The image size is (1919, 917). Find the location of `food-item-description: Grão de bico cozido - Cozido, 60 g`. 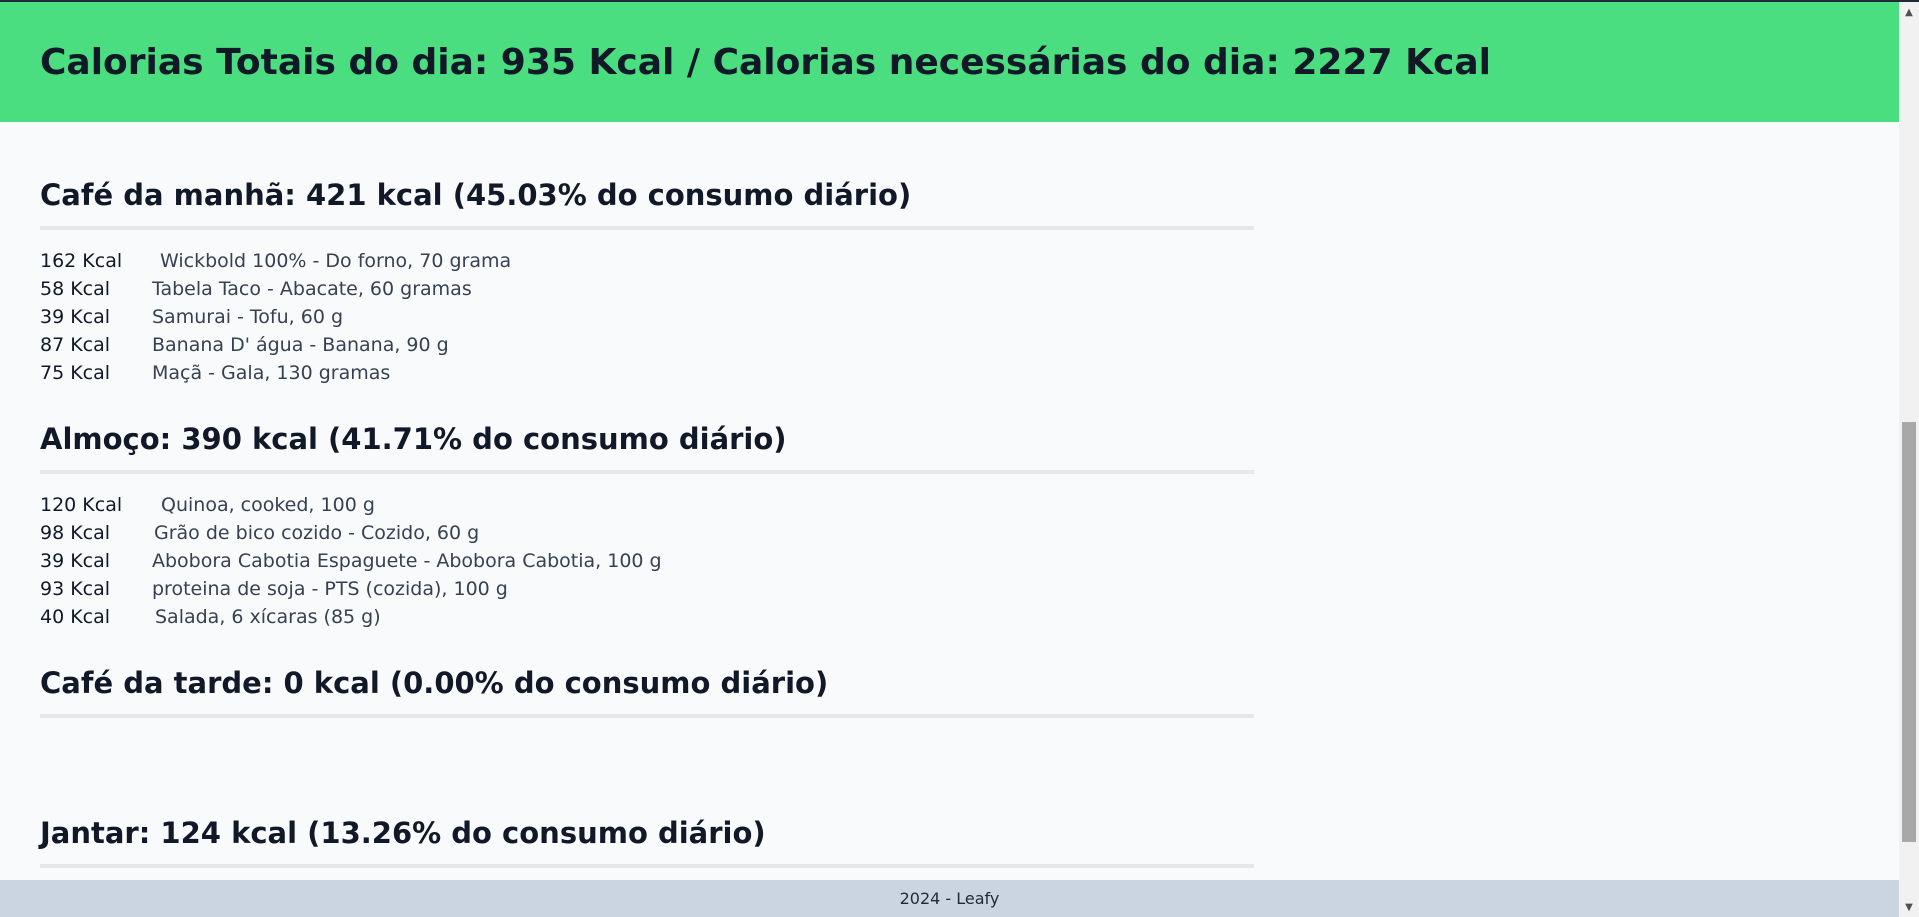

food-item-description: Grão de bico cozido - Cozido, 60 g is located at coordinates (317, 533).